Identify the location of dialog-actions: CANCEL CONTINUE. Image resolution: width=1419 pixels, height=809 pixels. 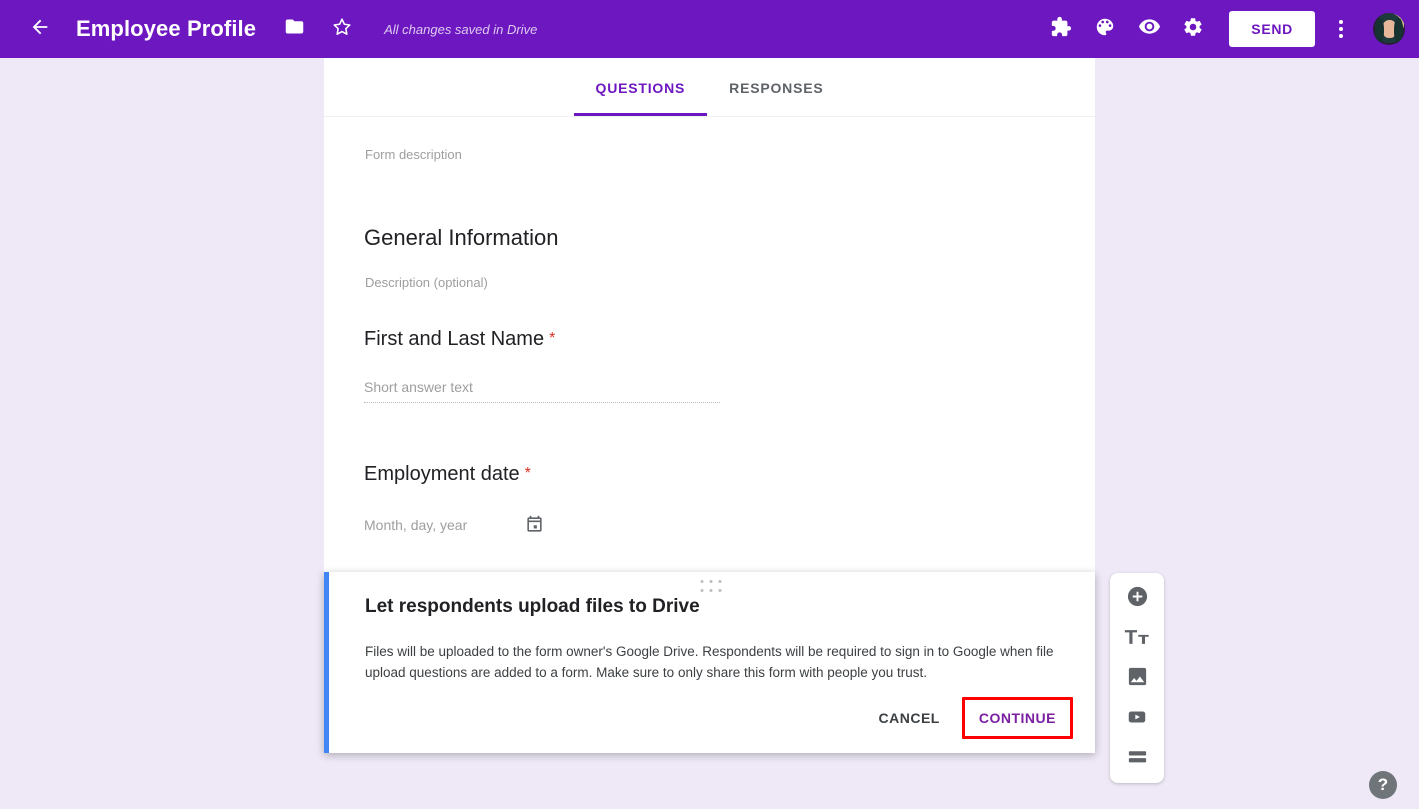
(969, 718).